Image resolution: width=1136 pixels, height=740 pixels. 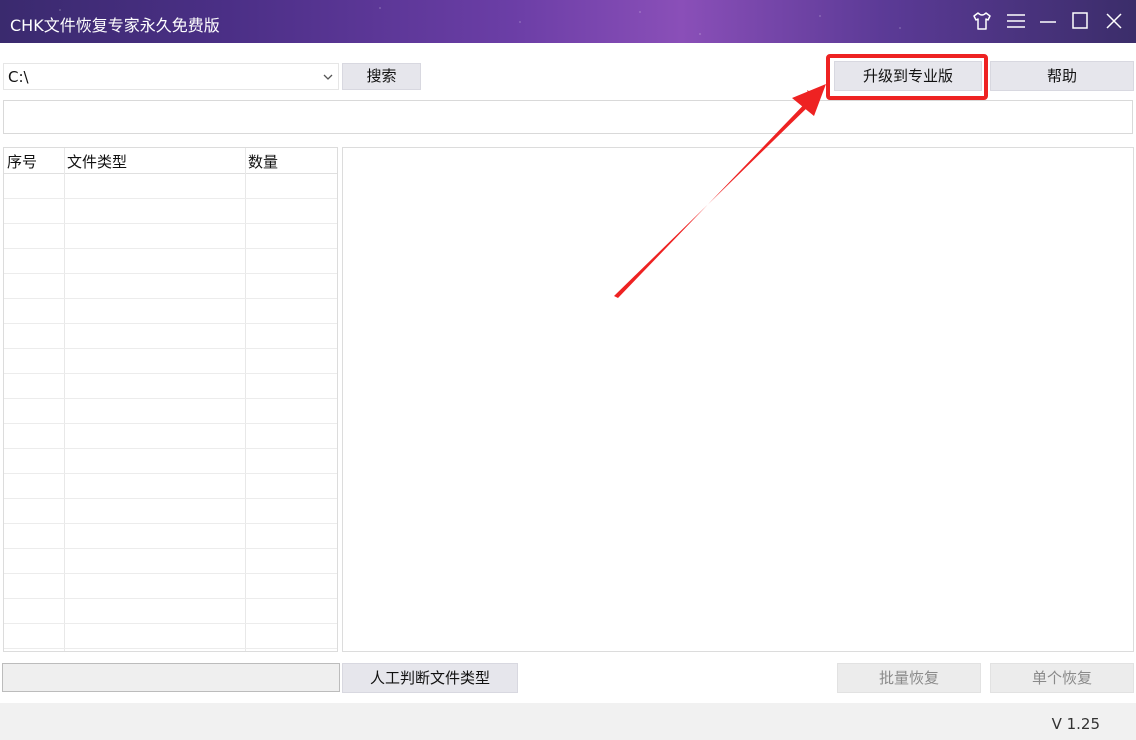 What do you see at coordinates (1114, 21) in the screenshot?
I see `close-icon` at bounding box center [1114, 21].